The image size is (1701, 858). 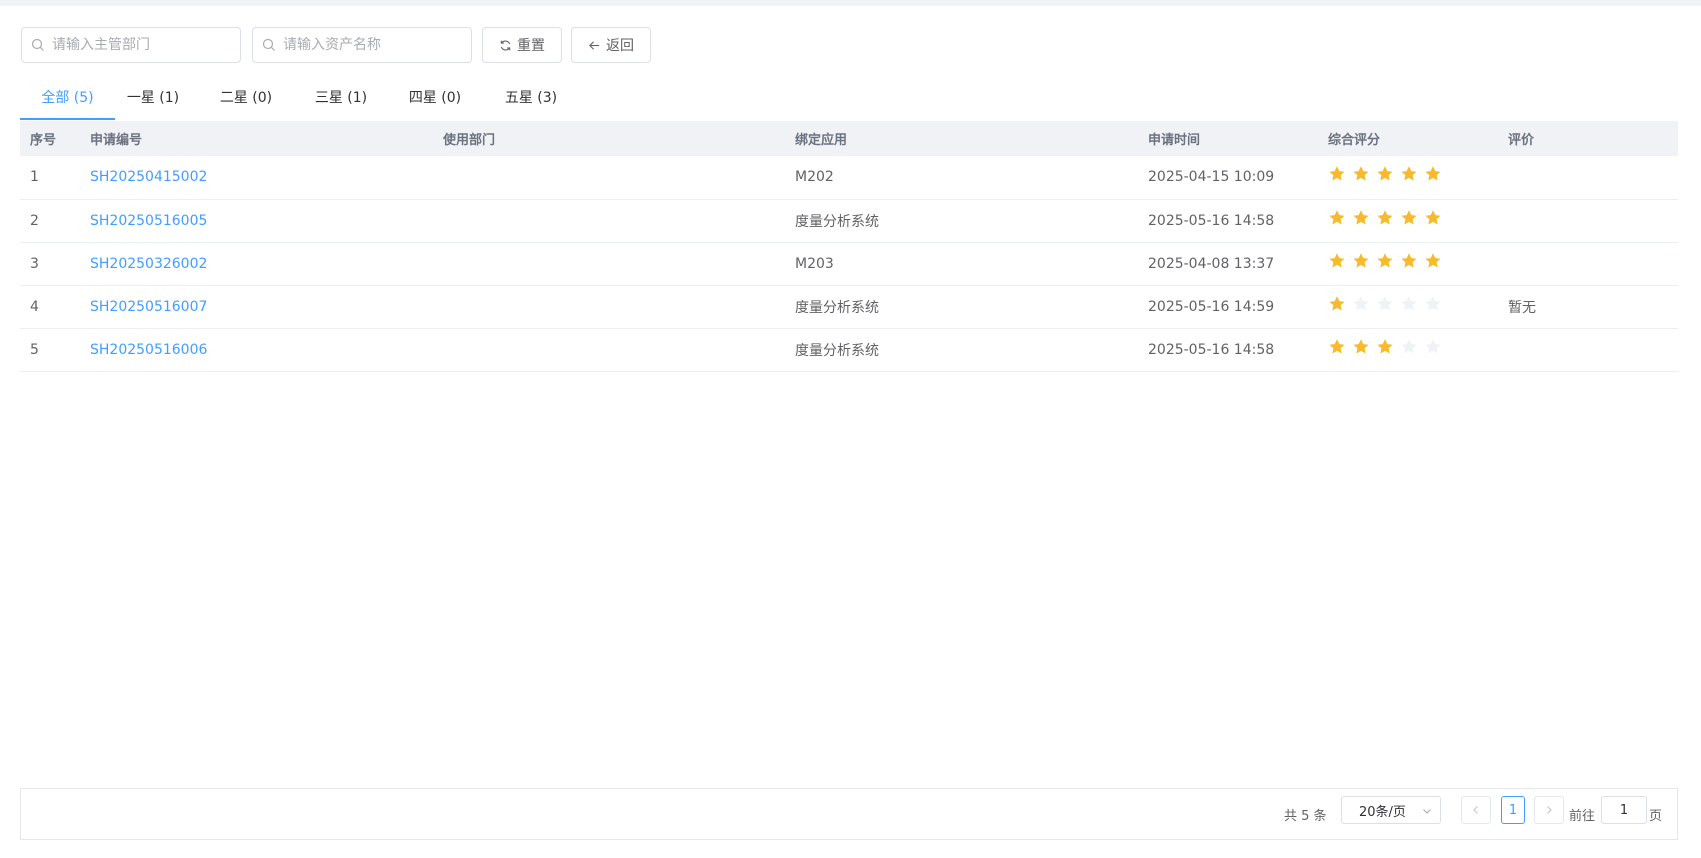 What do you see at coordinates (961, 178) in the screenshot?
I see `cell-bound-app: M202` at bounding box center [961, 178].